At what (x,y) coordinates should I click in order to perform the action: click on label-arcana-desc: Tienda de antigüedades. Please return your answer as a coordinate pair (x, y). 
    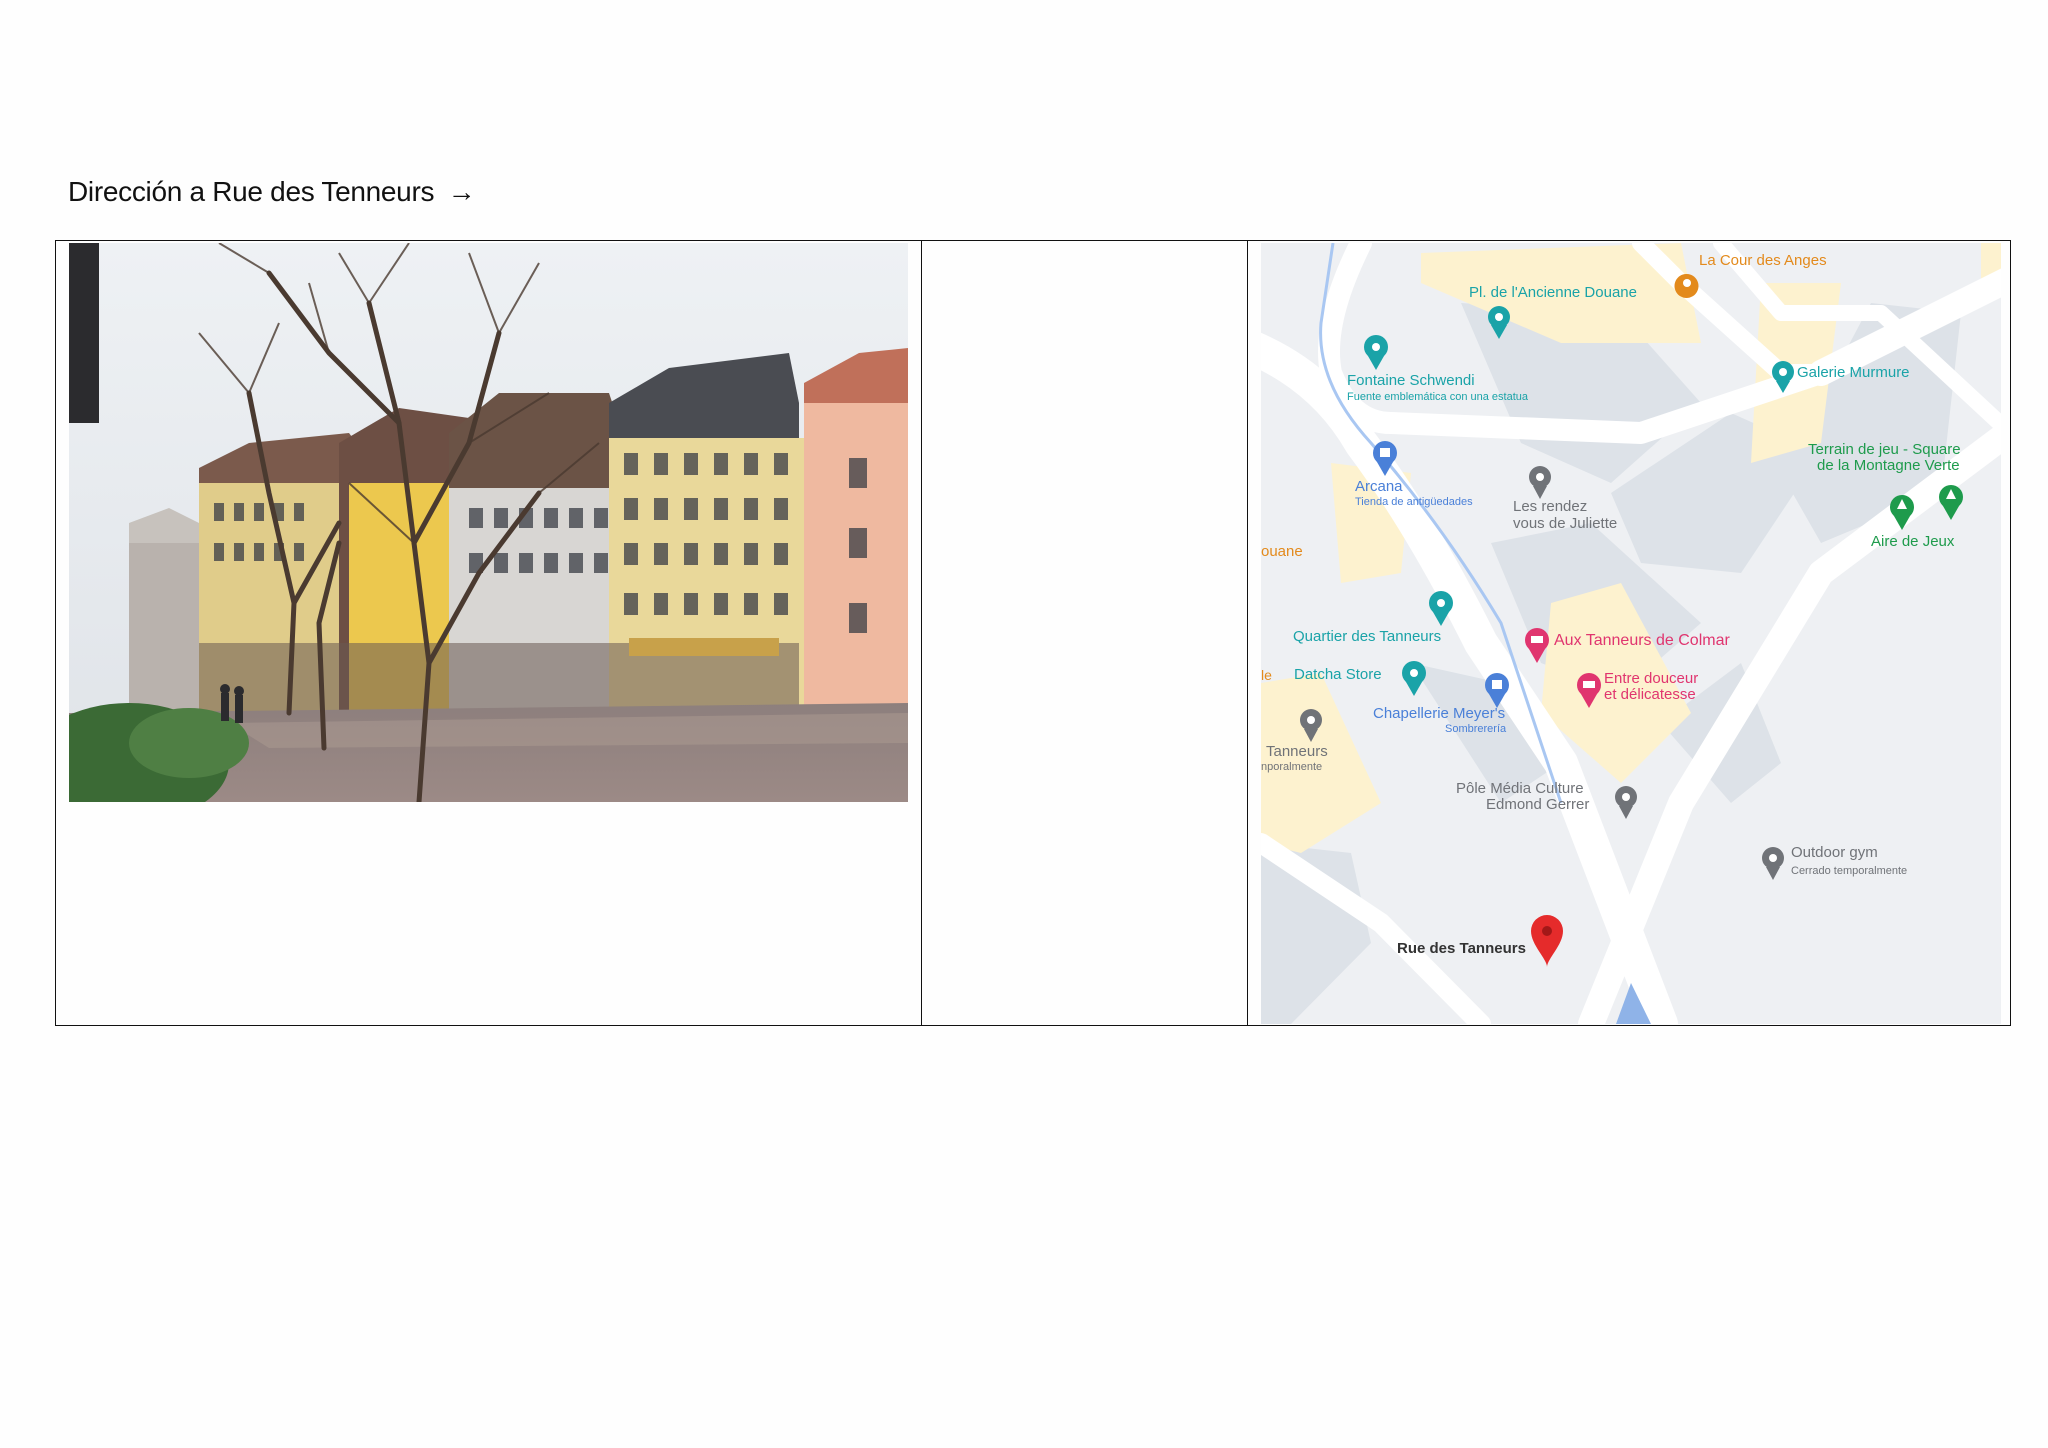
    Looking at the image, I should click on (1414, 502).